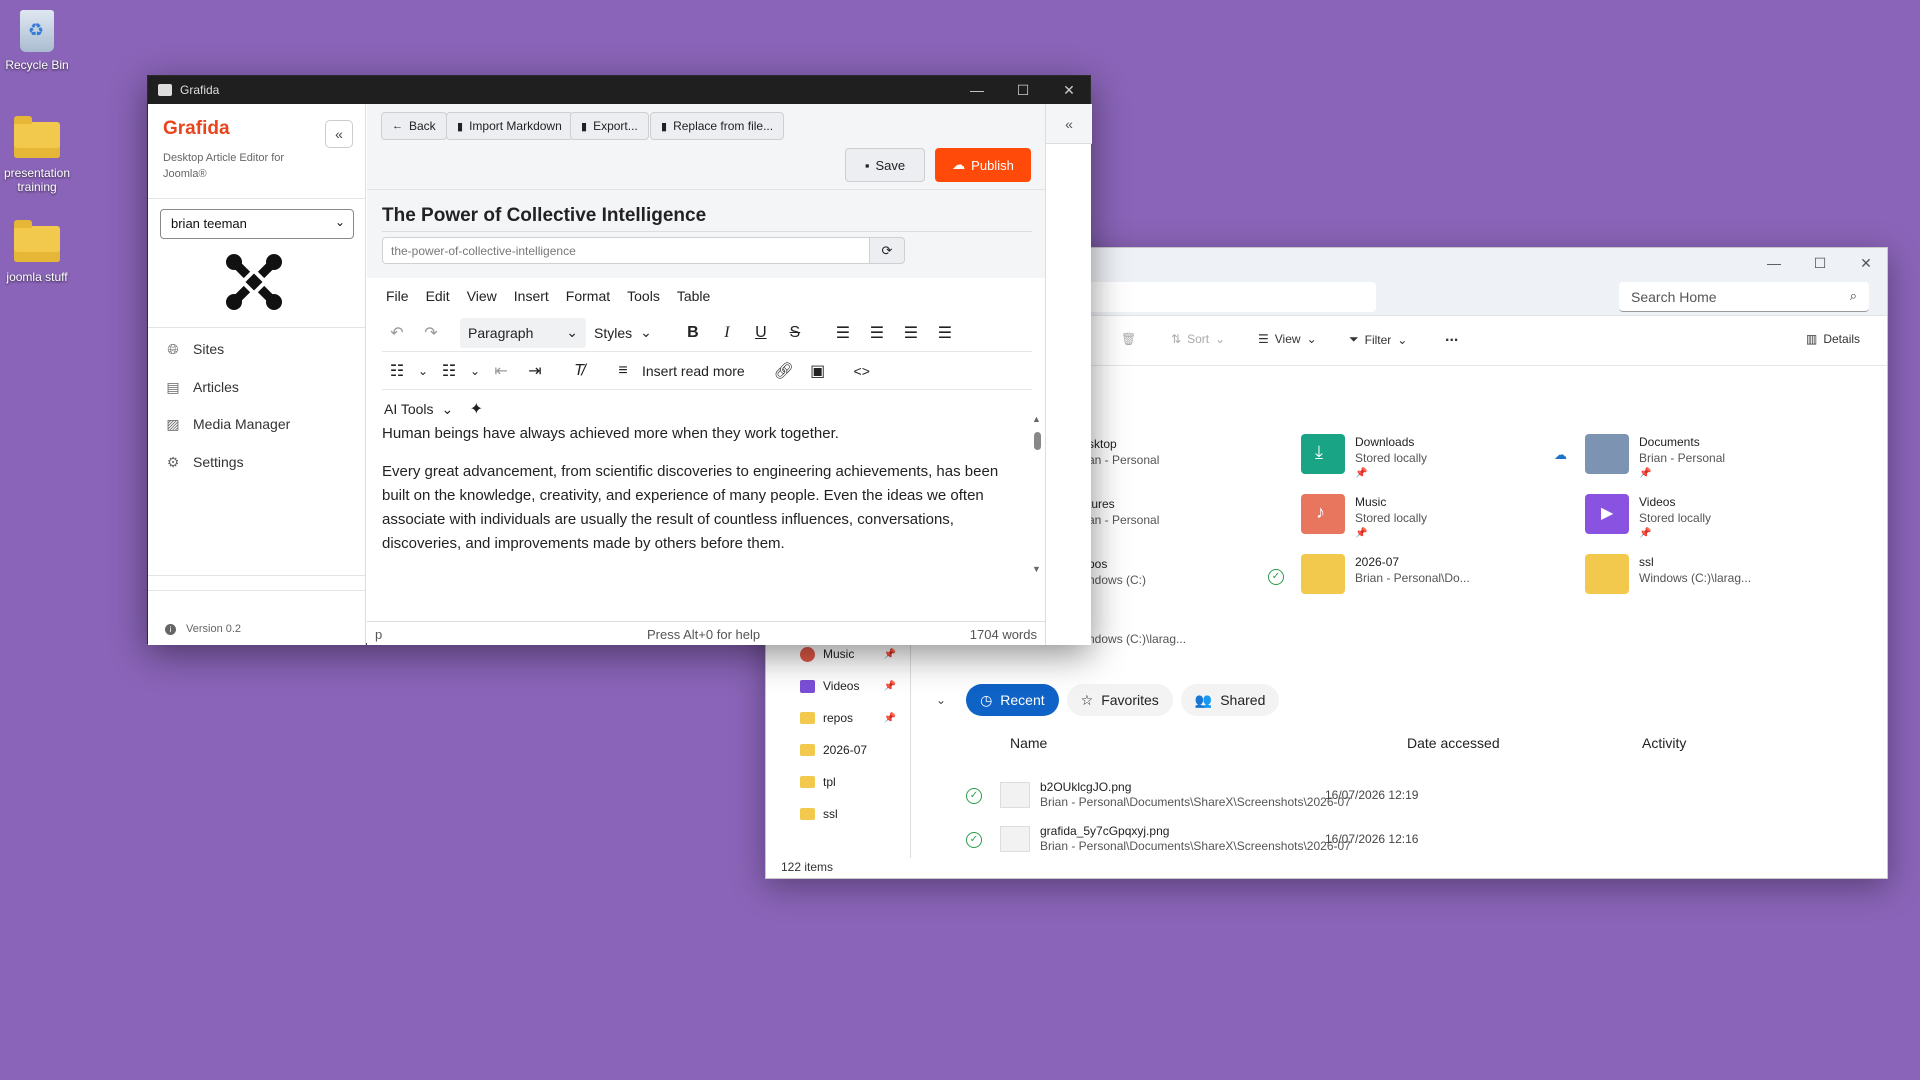  What do you see at coordinates (841, 686) in the screenshot?
I see `nav-label: Videos` at bounding box center [841, 686].